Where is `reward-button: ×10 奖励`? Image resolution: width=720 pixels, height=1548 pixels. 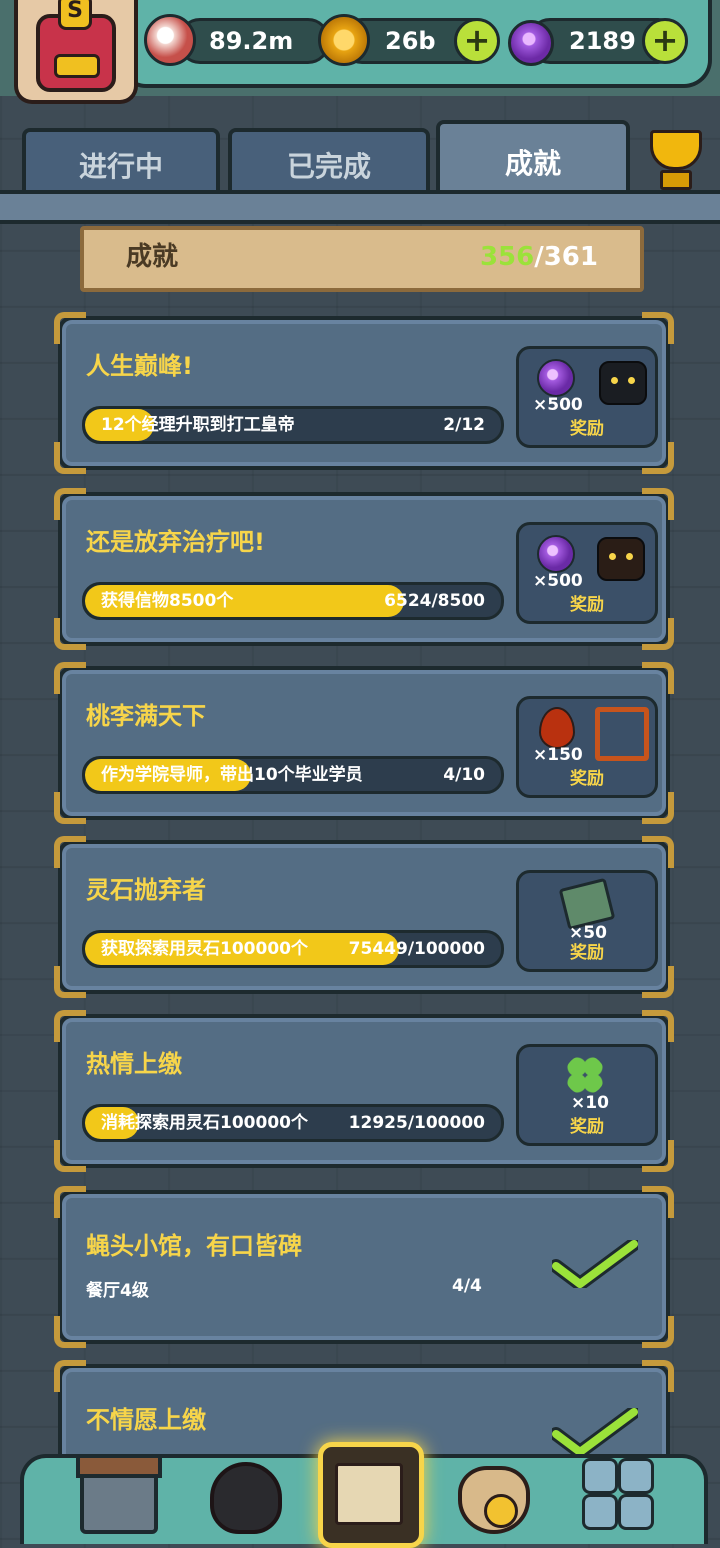
reward-button: ×10 奖励 is located at coordinates (587, 1095).